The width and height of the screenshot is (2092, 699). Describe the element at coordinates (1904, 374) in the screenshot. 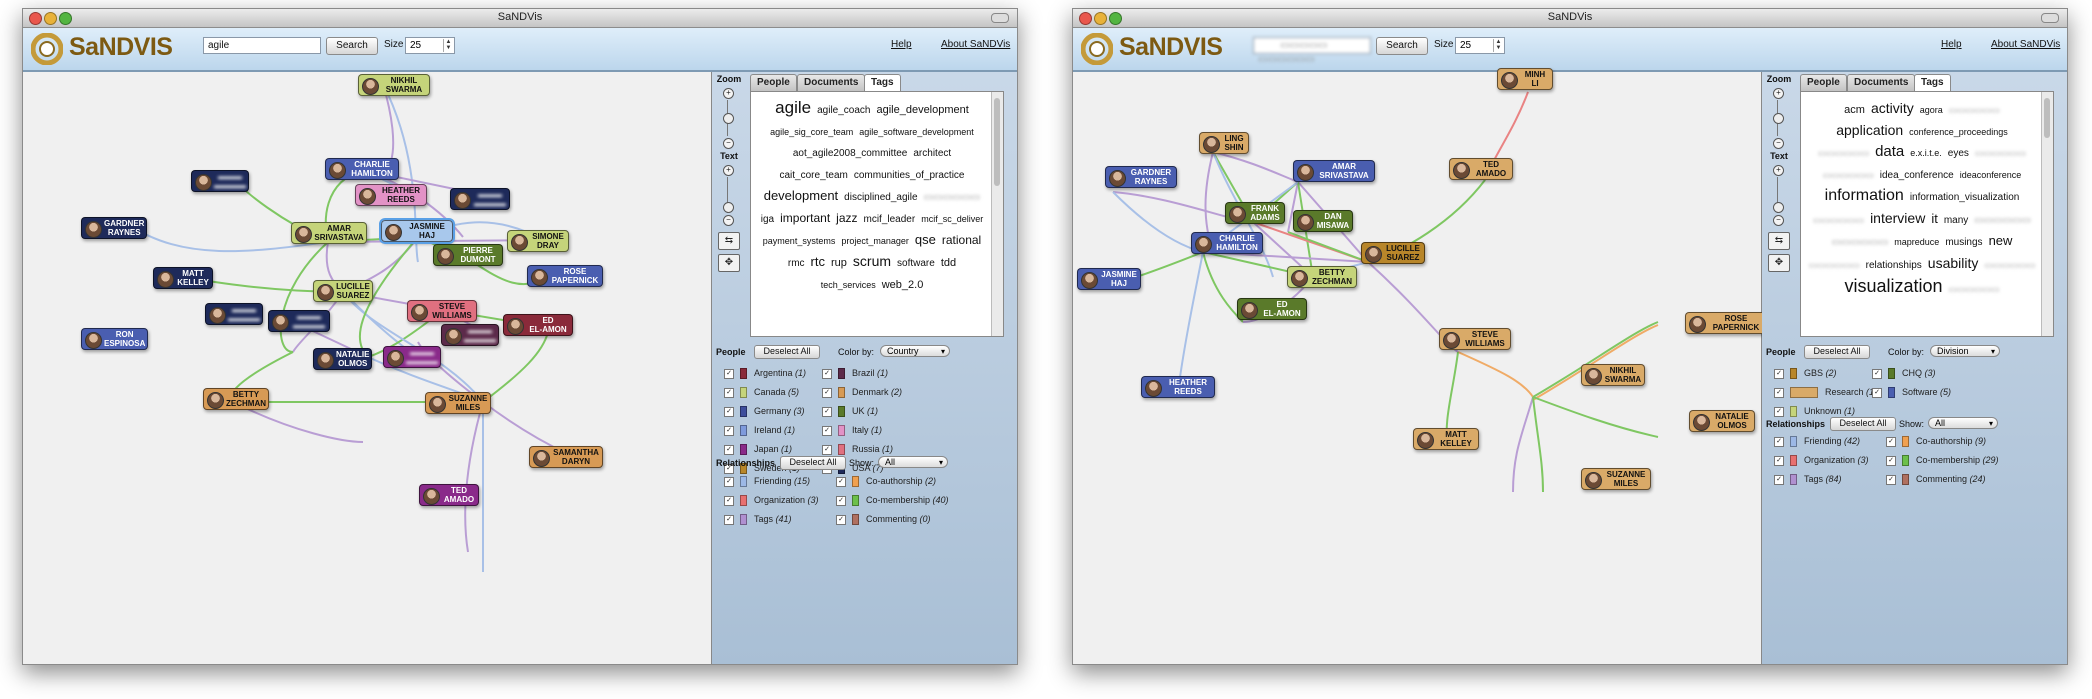

I see `people-filter-row: ✓ CHQ (3)` at that location.